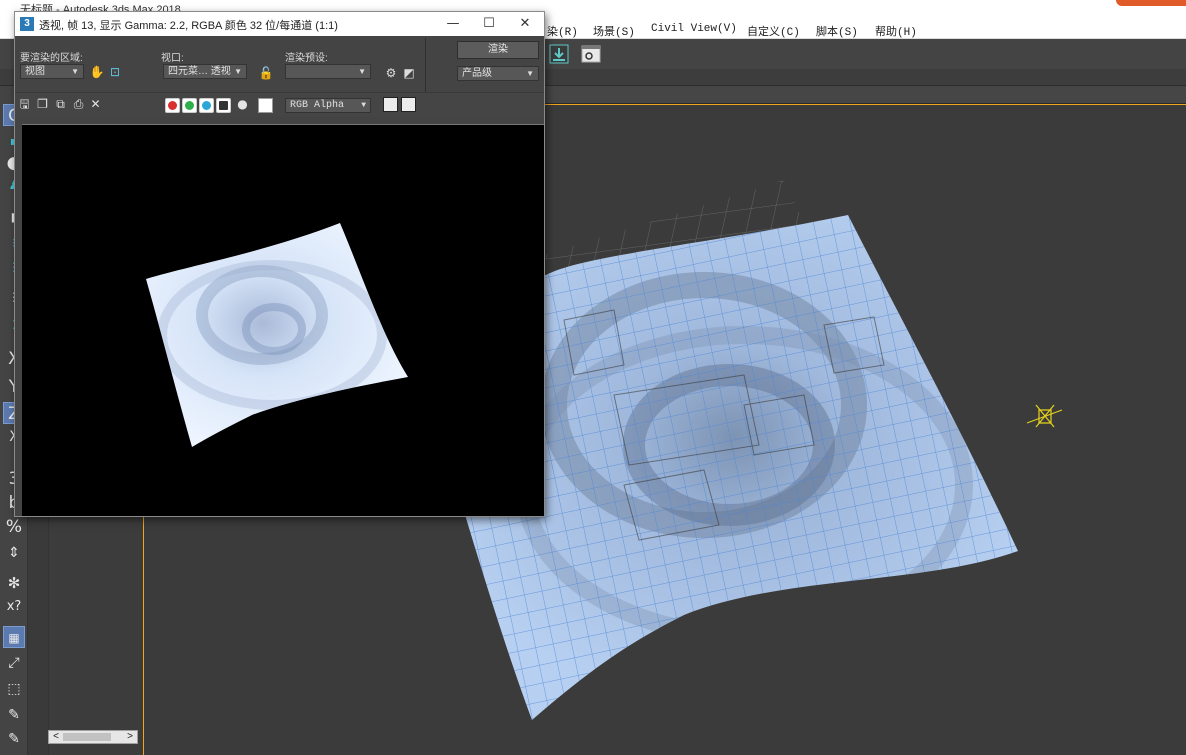 The image size is (1186, 755). What do you see at coordinates (453, 24) in the screenshot?
I see `minimize-icon: —` at bounding box center [453, 24].